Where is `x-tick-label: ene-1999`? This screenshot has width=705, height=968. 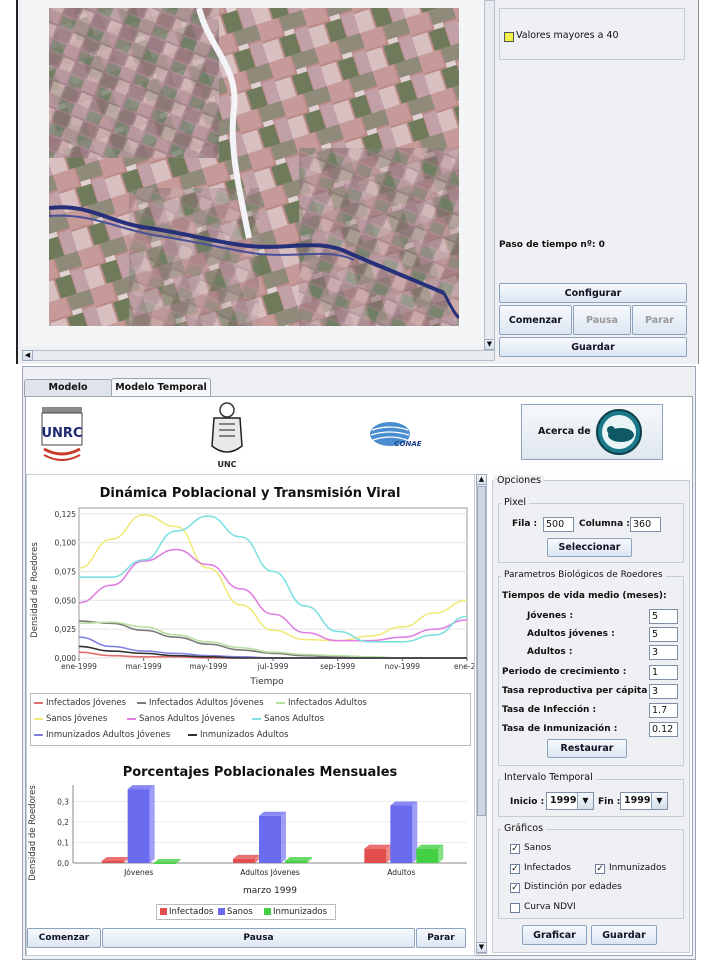
x-tick-label: ene-1999 is located at coordinates (79, 666).